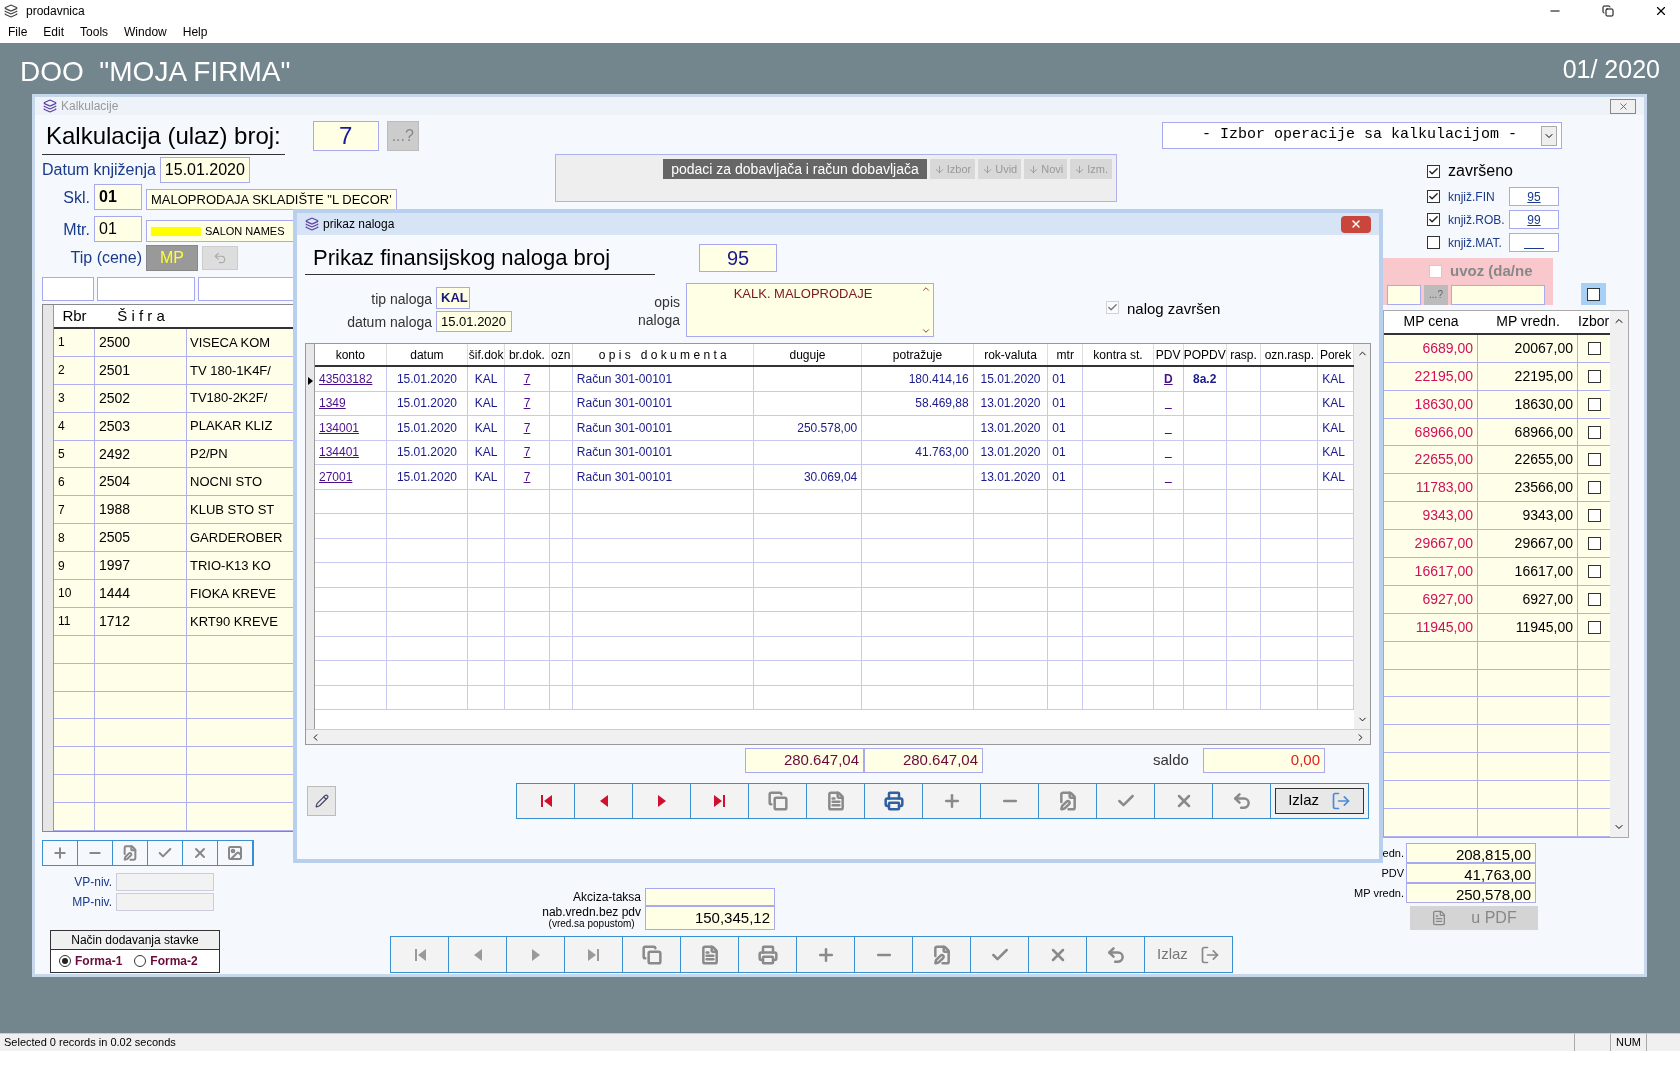 The width and height of the screenshot is (1680, 1078). I want to click on radio-option: Forma-2, so click(166, 961).